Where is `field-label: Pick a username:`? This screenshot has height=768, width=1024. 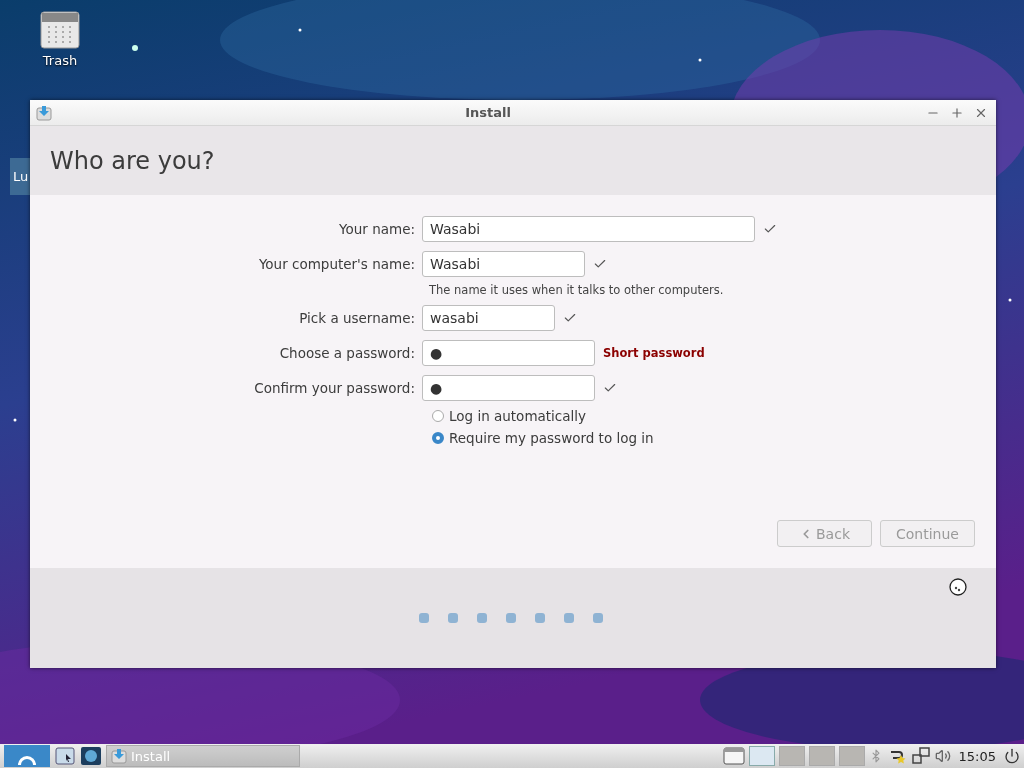
field-label: Pick a username: is located at coordinates (357, 318).